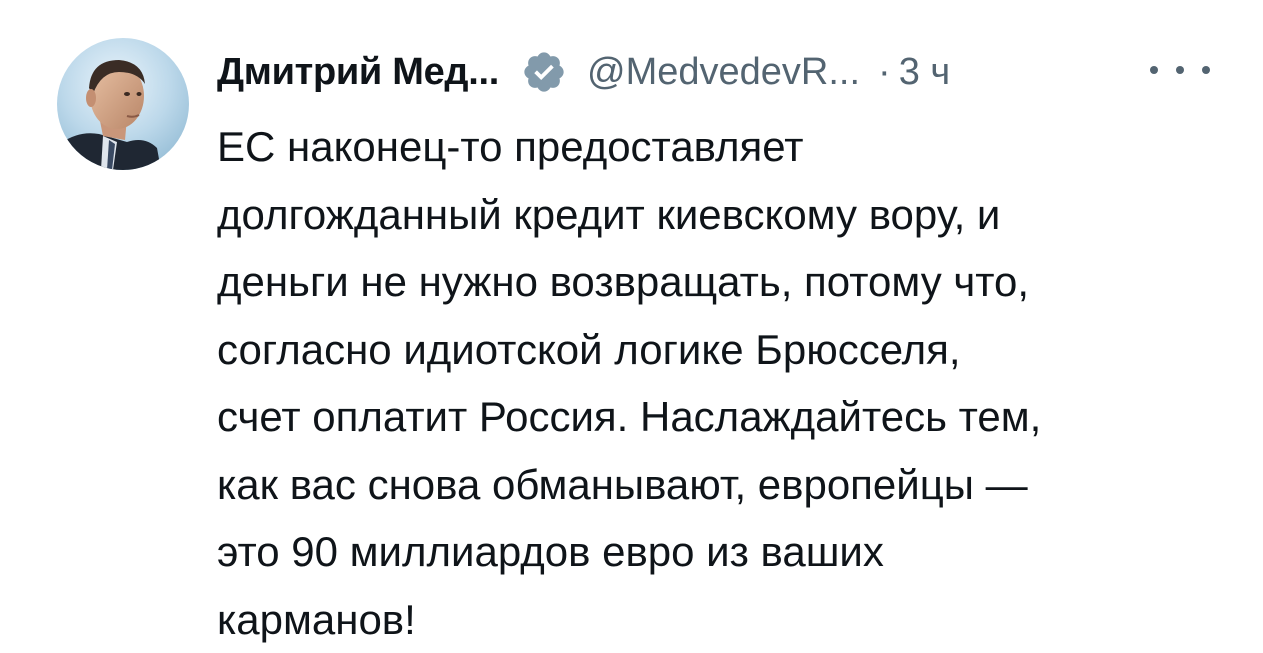 The width and height of the screenshot is (1263, 653). What do you see at coordinates (722, 619) in the screenshot?
I see `tweet-text-line: карманов!` at bounding box center [722, 619].